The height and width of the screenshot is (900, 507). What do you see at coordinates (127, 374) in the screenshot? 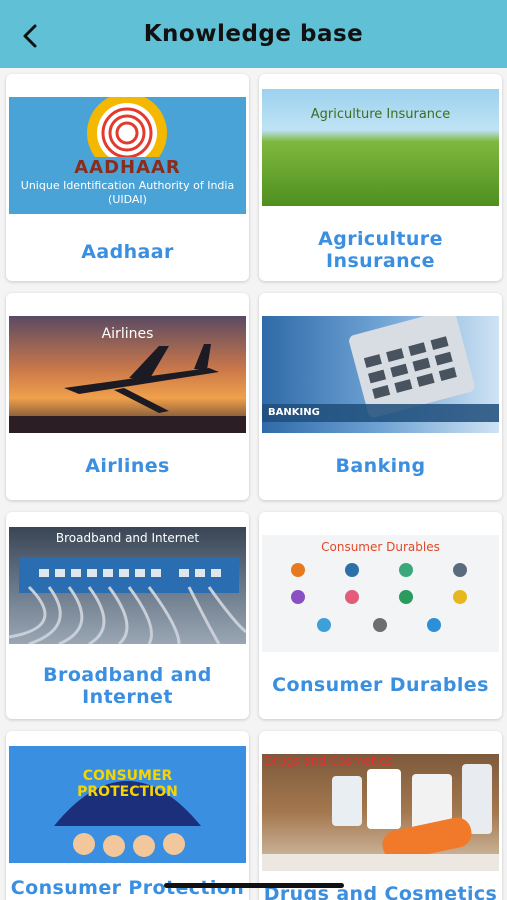
I see `airlines-thumbnail: Airlines` at bounding box center [127, 374].